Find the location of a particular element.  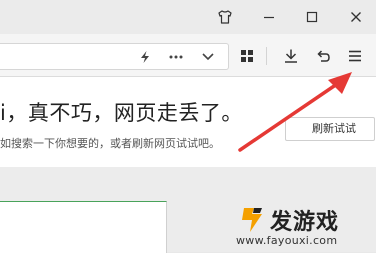

skin-icon is located at coordinates (225, 17).